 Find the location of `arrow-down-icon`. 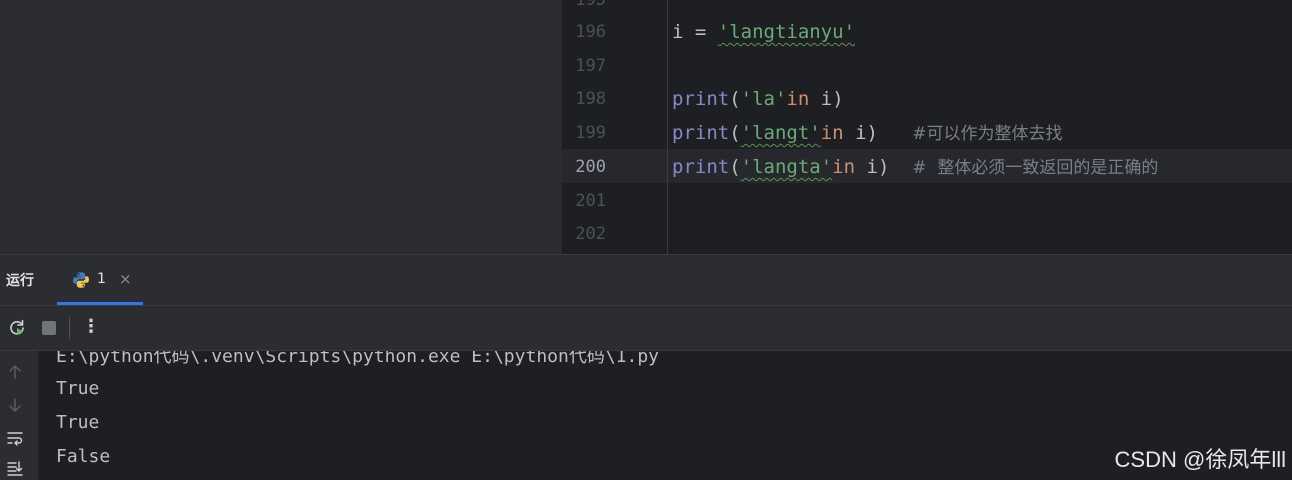

arrow-down-icon is located at coordinates (15, 405).